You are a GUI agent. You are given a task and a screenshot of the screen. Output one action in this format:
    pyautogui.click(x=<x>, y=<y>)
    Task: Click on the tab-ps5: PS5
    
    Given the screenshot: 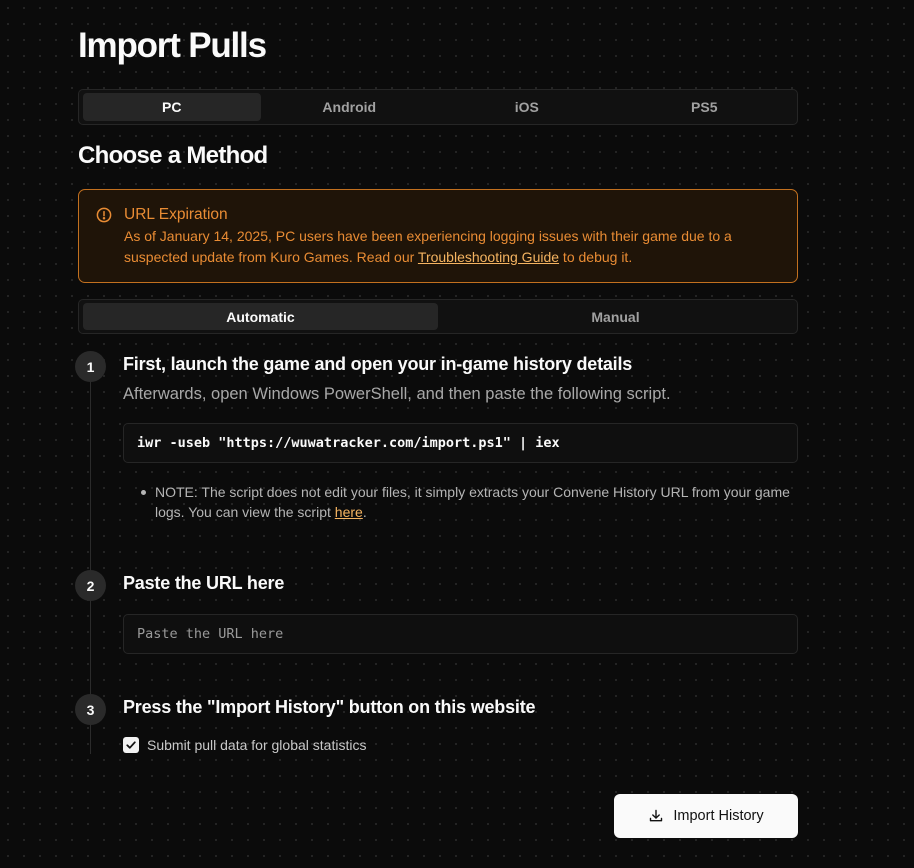 What is the action you would take?
    pyautogui.click(x=705, y=107)
    